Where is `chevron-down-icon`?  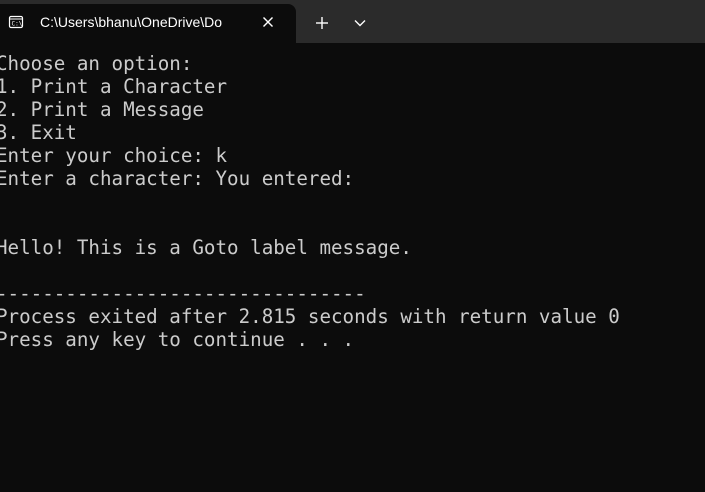
chevron-down-icon is located at coordinates (360, 23).